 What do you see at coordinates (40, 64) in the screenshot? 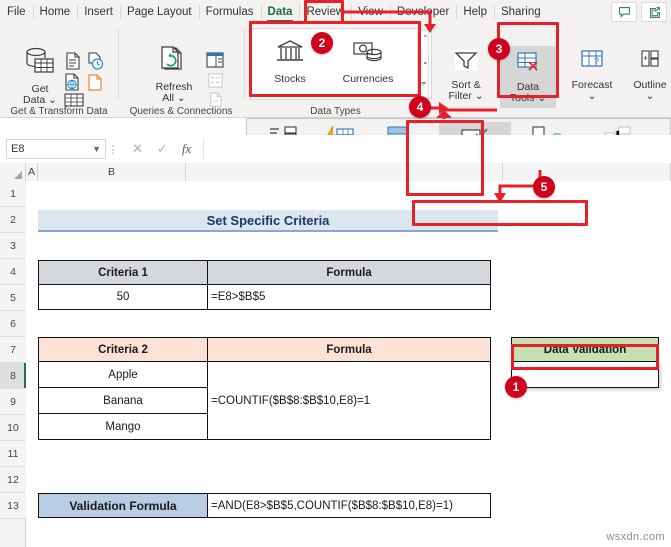
I see `get-data-icon` at bounding box center [40, 64].